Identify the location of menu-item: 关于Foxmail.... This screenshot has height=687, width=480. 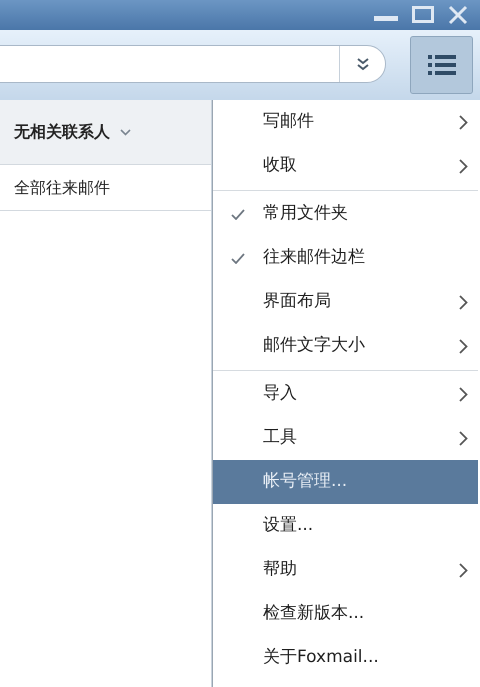
(345, 658).